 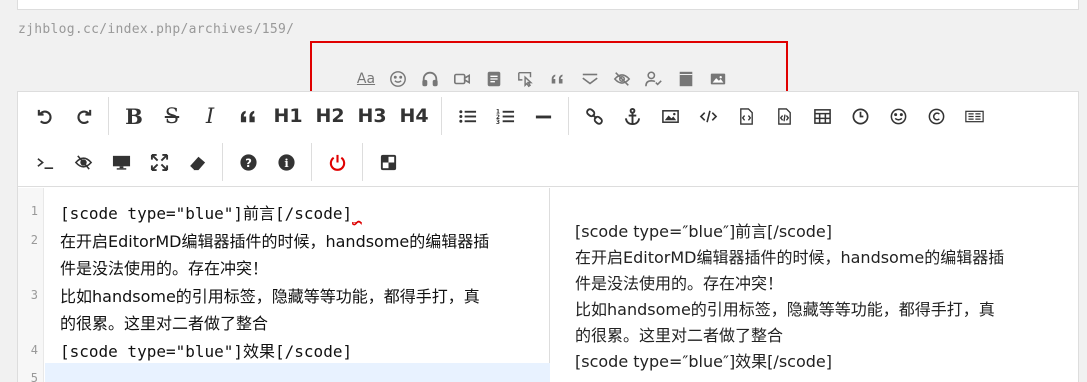 I want to click on toolbar-row-1: B S I H1 H2 H3 H4 123, so click(x=509, y=116).